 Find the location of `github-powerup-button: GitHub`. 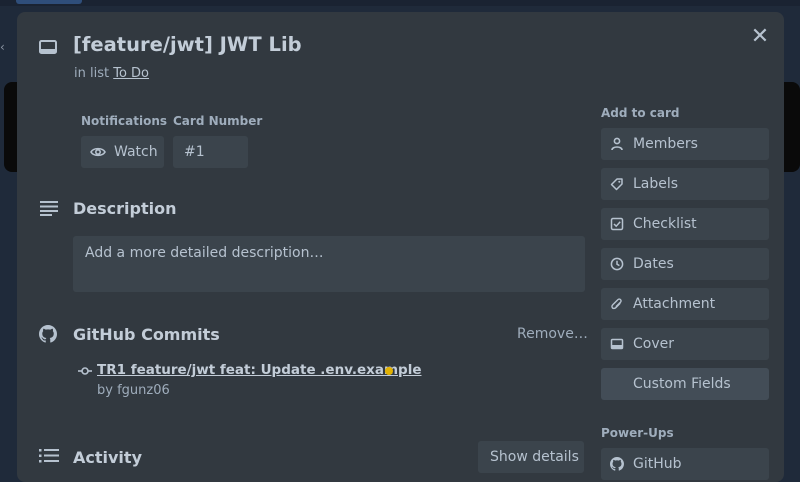

github-powerup-button: GitHub is located at coordinates (685, 464).